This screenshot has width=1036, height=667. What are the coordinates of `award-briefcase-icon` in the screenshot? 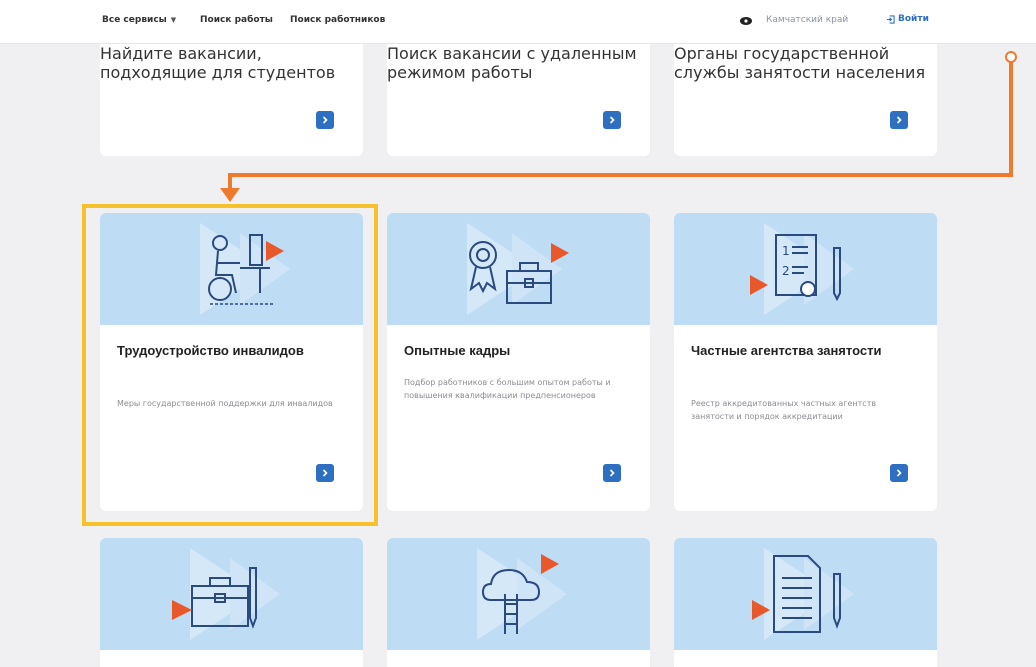 It's located at (518, 269).